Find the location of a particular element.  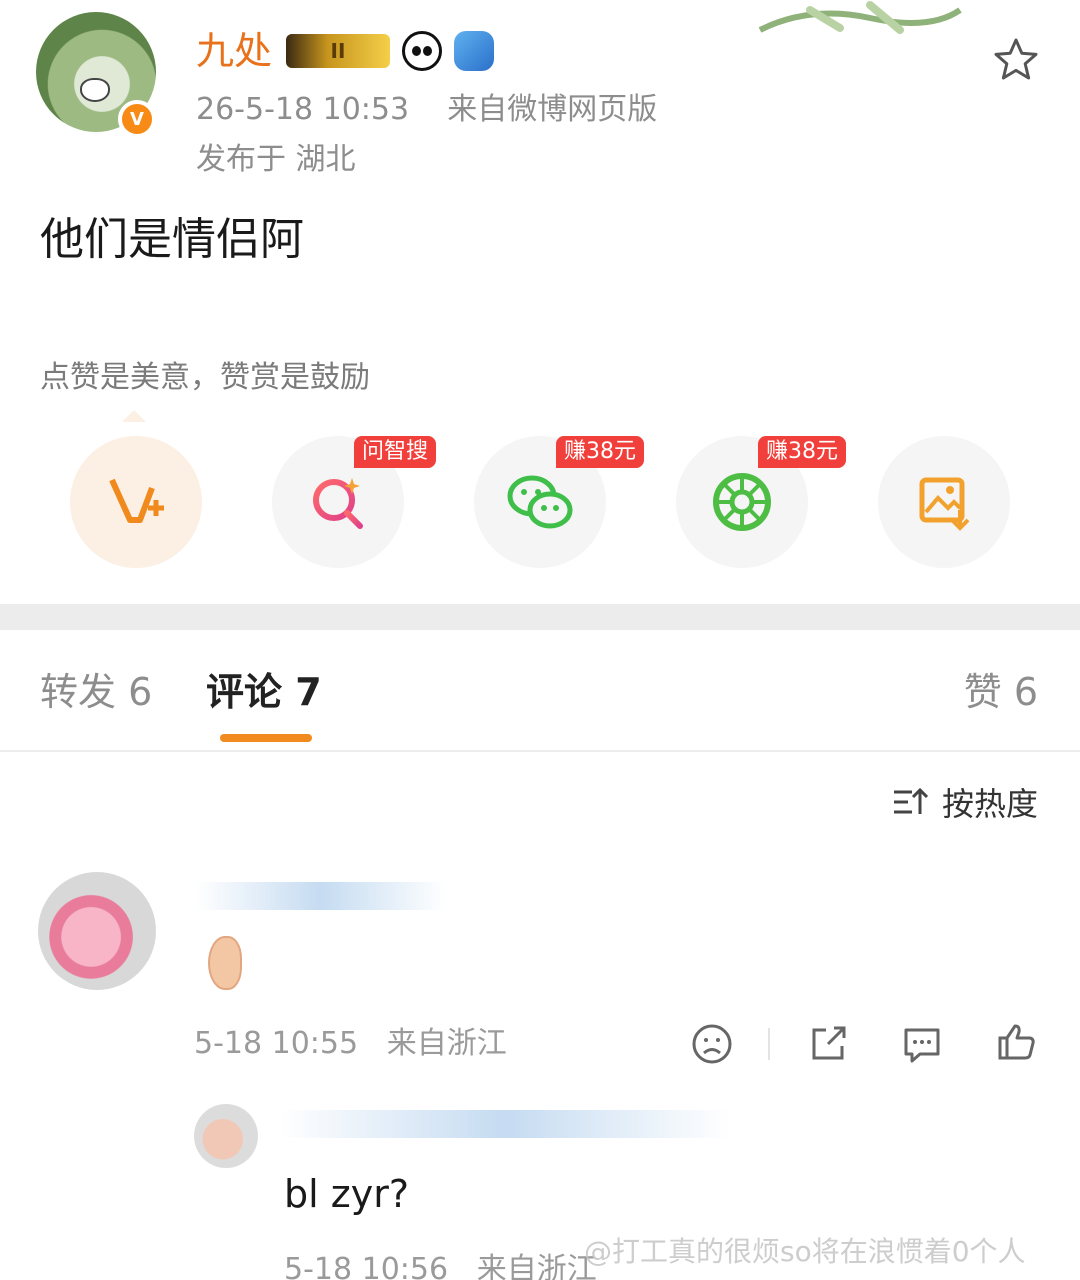

ai-search-icon is located at coordinates (338, 503).